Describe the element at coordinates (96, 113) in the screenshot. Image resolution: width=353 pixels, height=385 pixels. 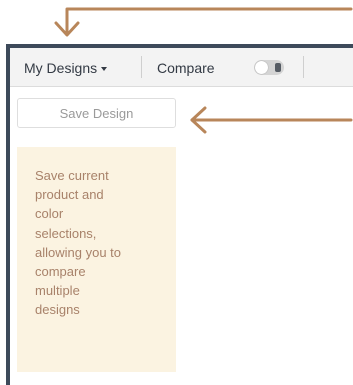
I see `save-design-button: Save Design` at that location.